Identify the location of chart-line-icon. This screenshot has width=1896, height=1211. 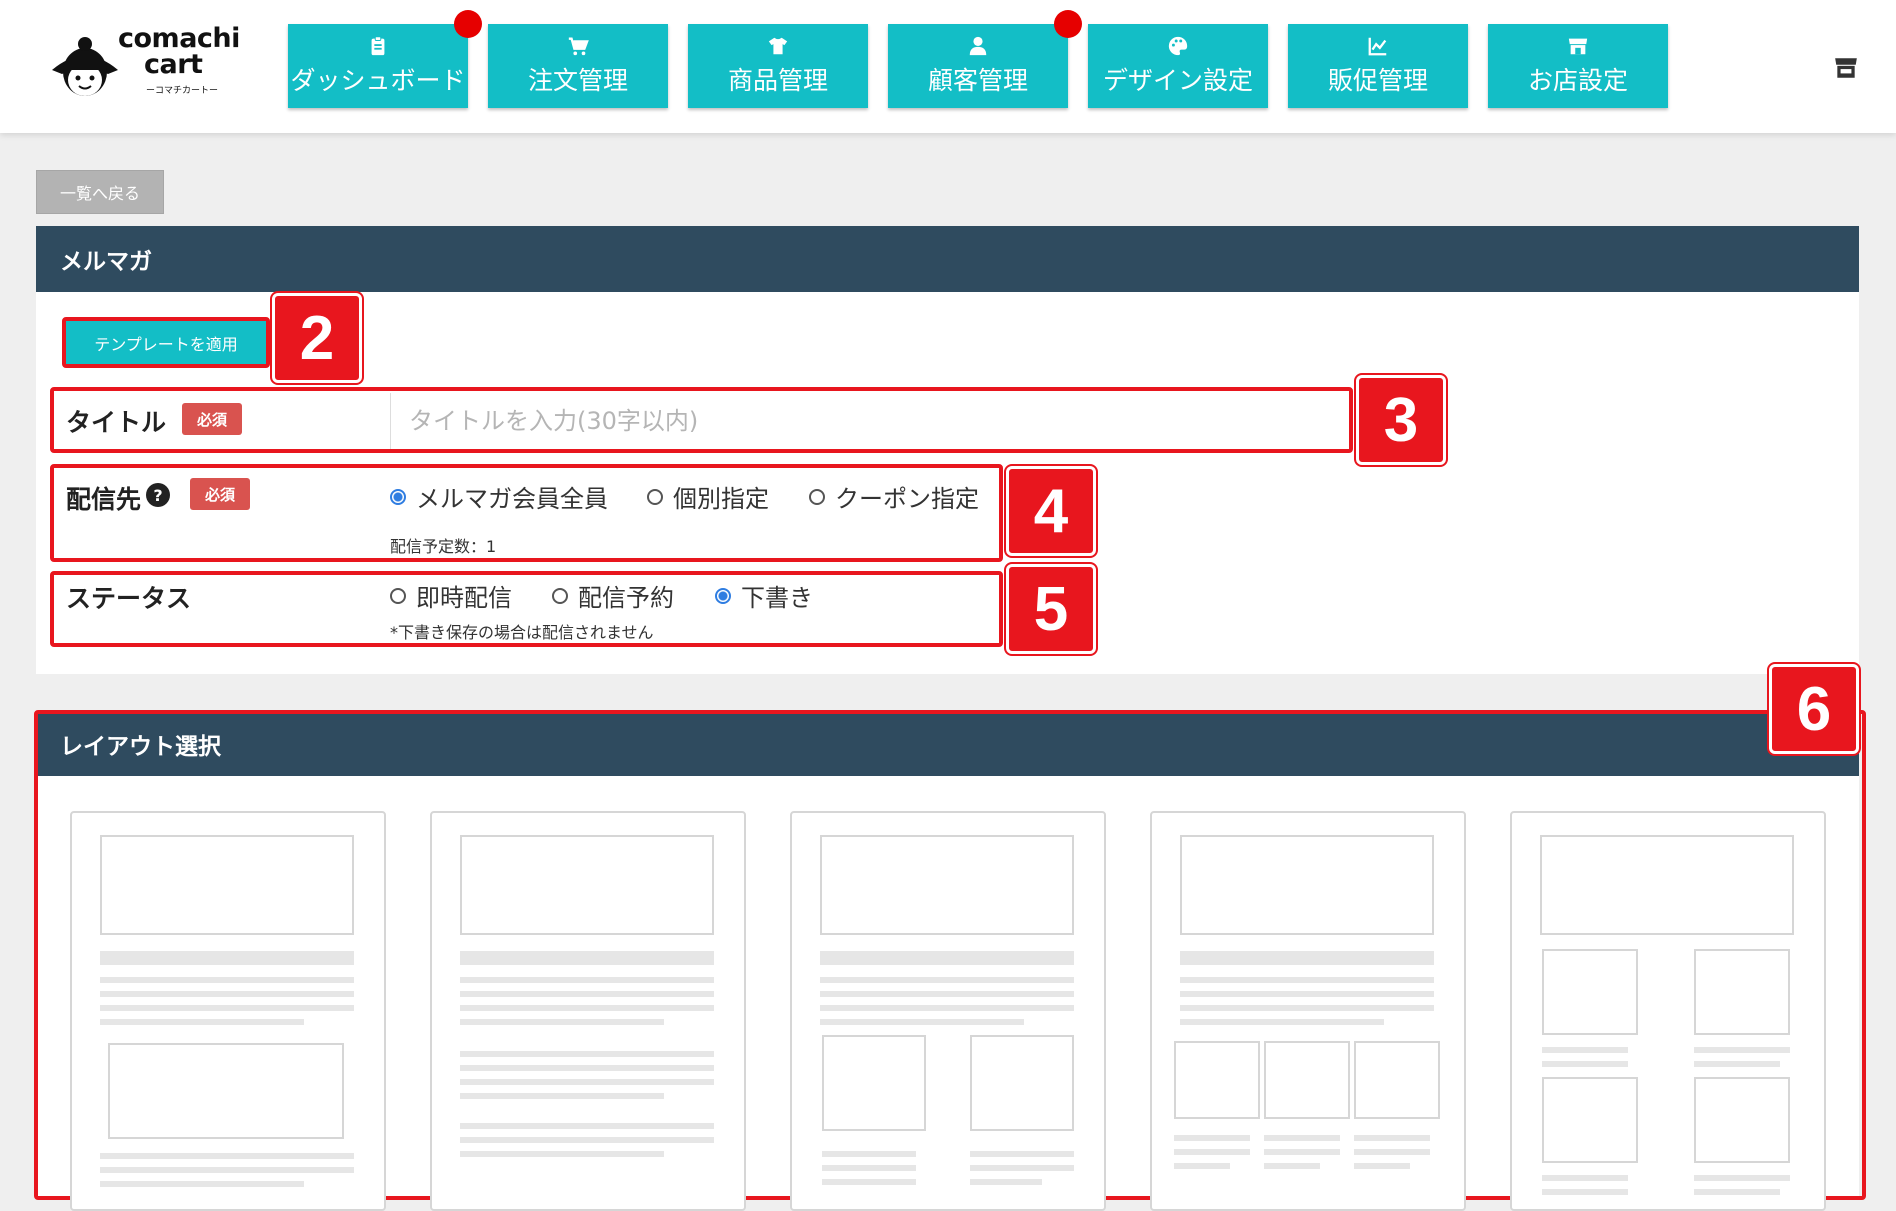
(1377, 46).